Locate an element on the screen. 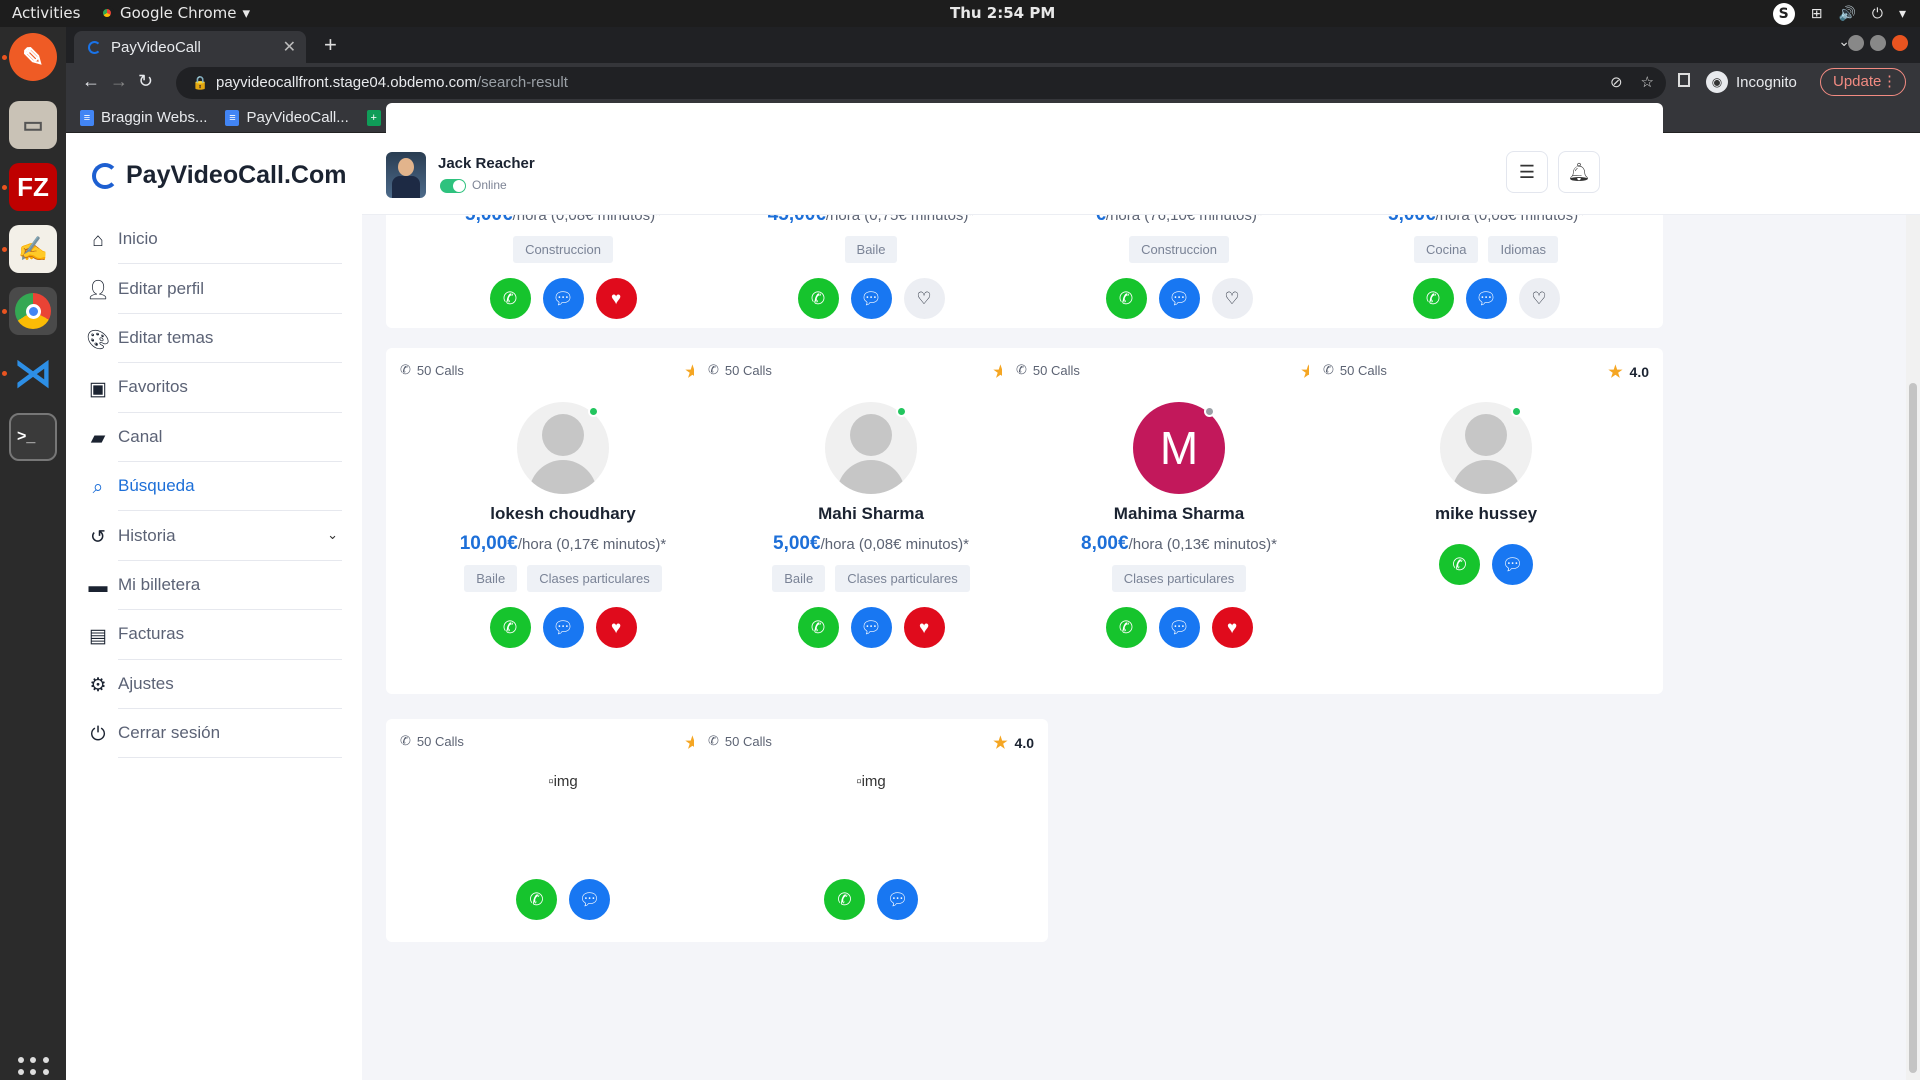 The width and height of the screenshot is (1920, 1080). terminal-icon: >_ is located at coordinates (33, 437).